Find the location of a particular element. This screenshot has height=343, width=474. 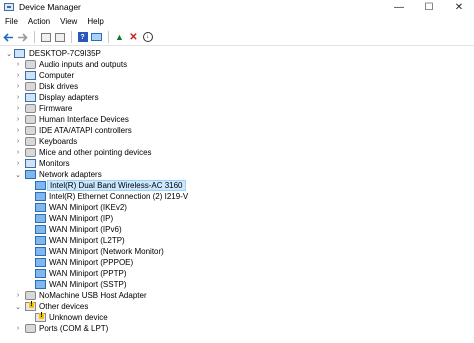

minimize-button: — is located at coordinates (399, 7).